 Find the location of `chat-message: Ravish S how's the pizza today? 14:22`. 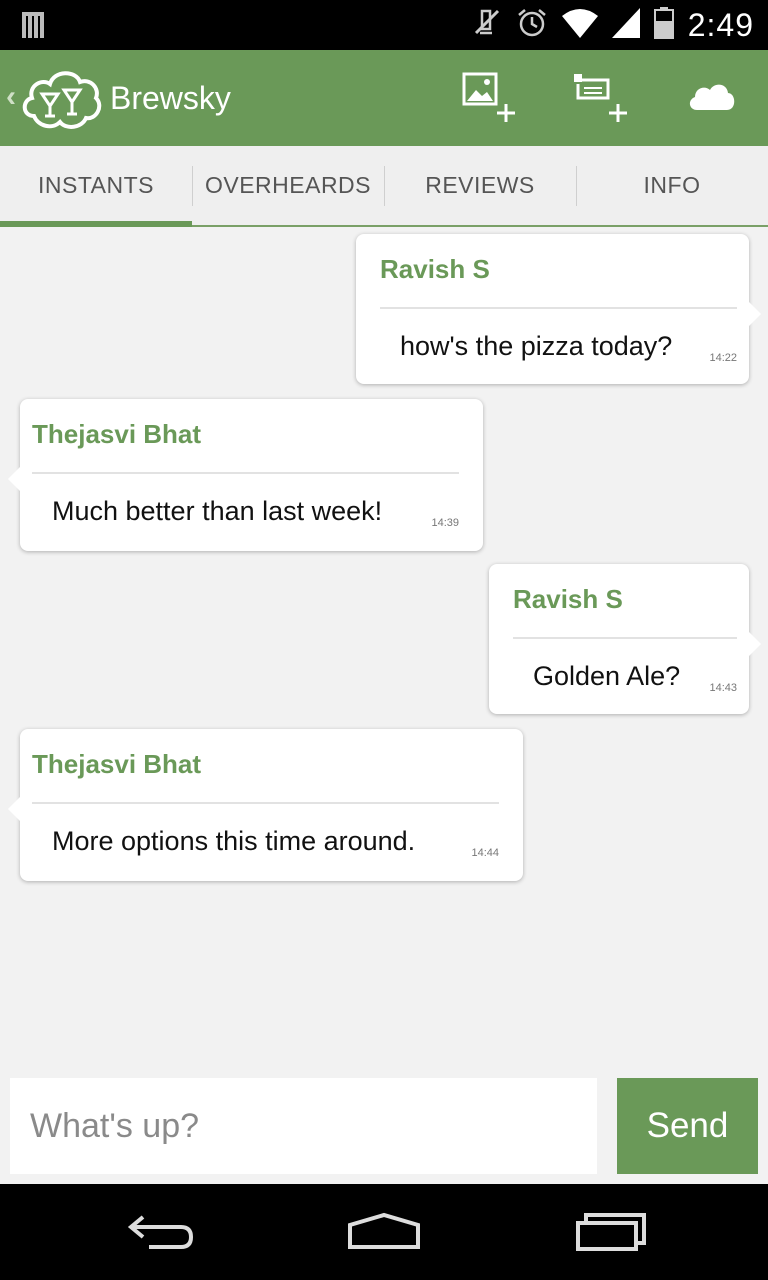

chat-message: Ravish S how's the pizza today? 14:22 is located at coordinates (558, 309).